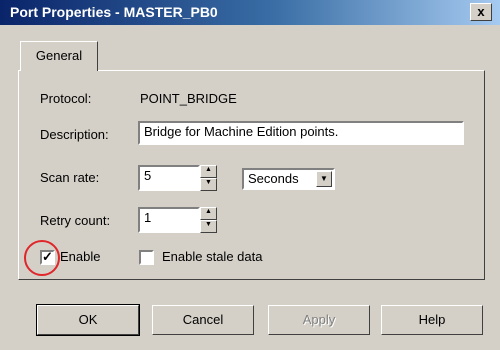 The height and width of the screenshot is (350, 500). I want to click on highlight-ring-annotation, so click(42, 258).